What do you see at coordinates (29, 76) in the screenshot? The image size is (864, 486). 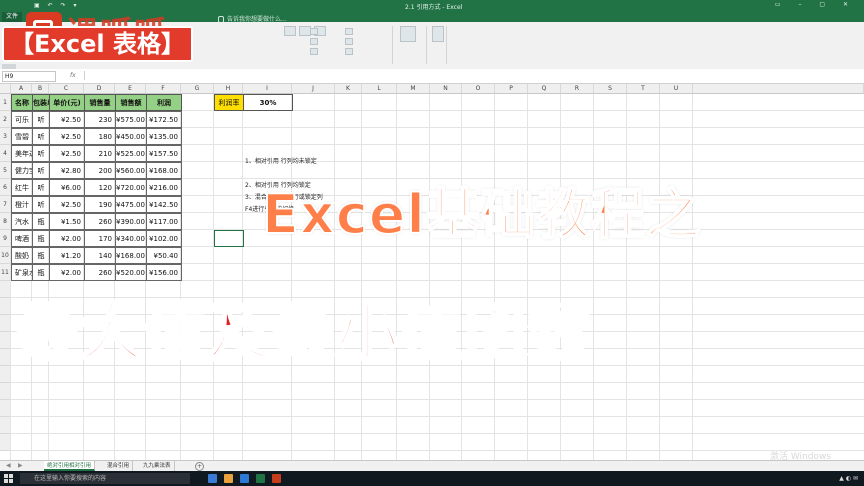 I see `name-box: H9` at bounding box center [29, 76].